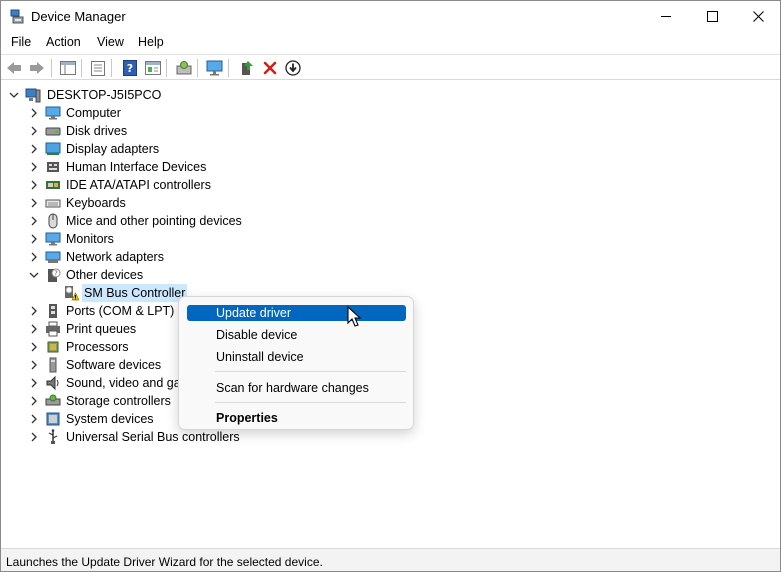 The width and height of the screenshot is (781, 572). I want to click on forward-button, so click(37, 68).